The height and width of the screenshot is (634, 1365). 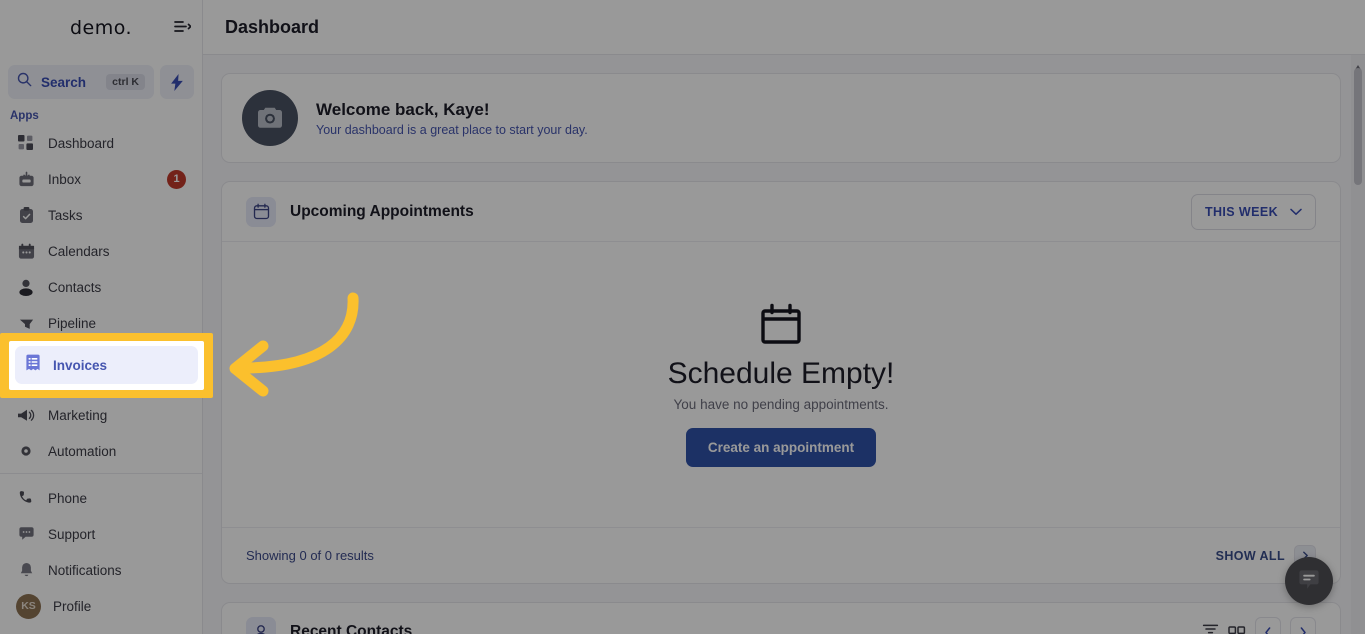 I want to click on sidebar-footer: Phone Support Notifications KS Profile, so click(x=101, y=553).